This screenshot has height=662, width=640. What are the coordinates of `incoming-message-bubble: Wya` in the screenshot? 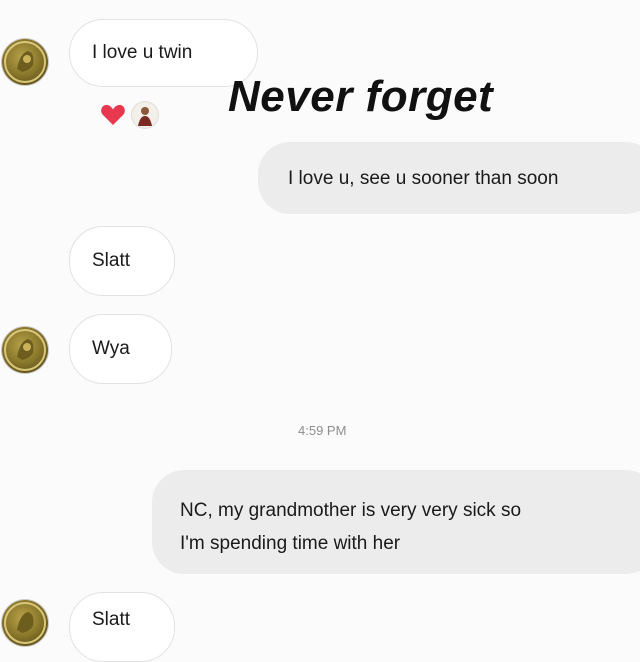 It's located at (120, 349).